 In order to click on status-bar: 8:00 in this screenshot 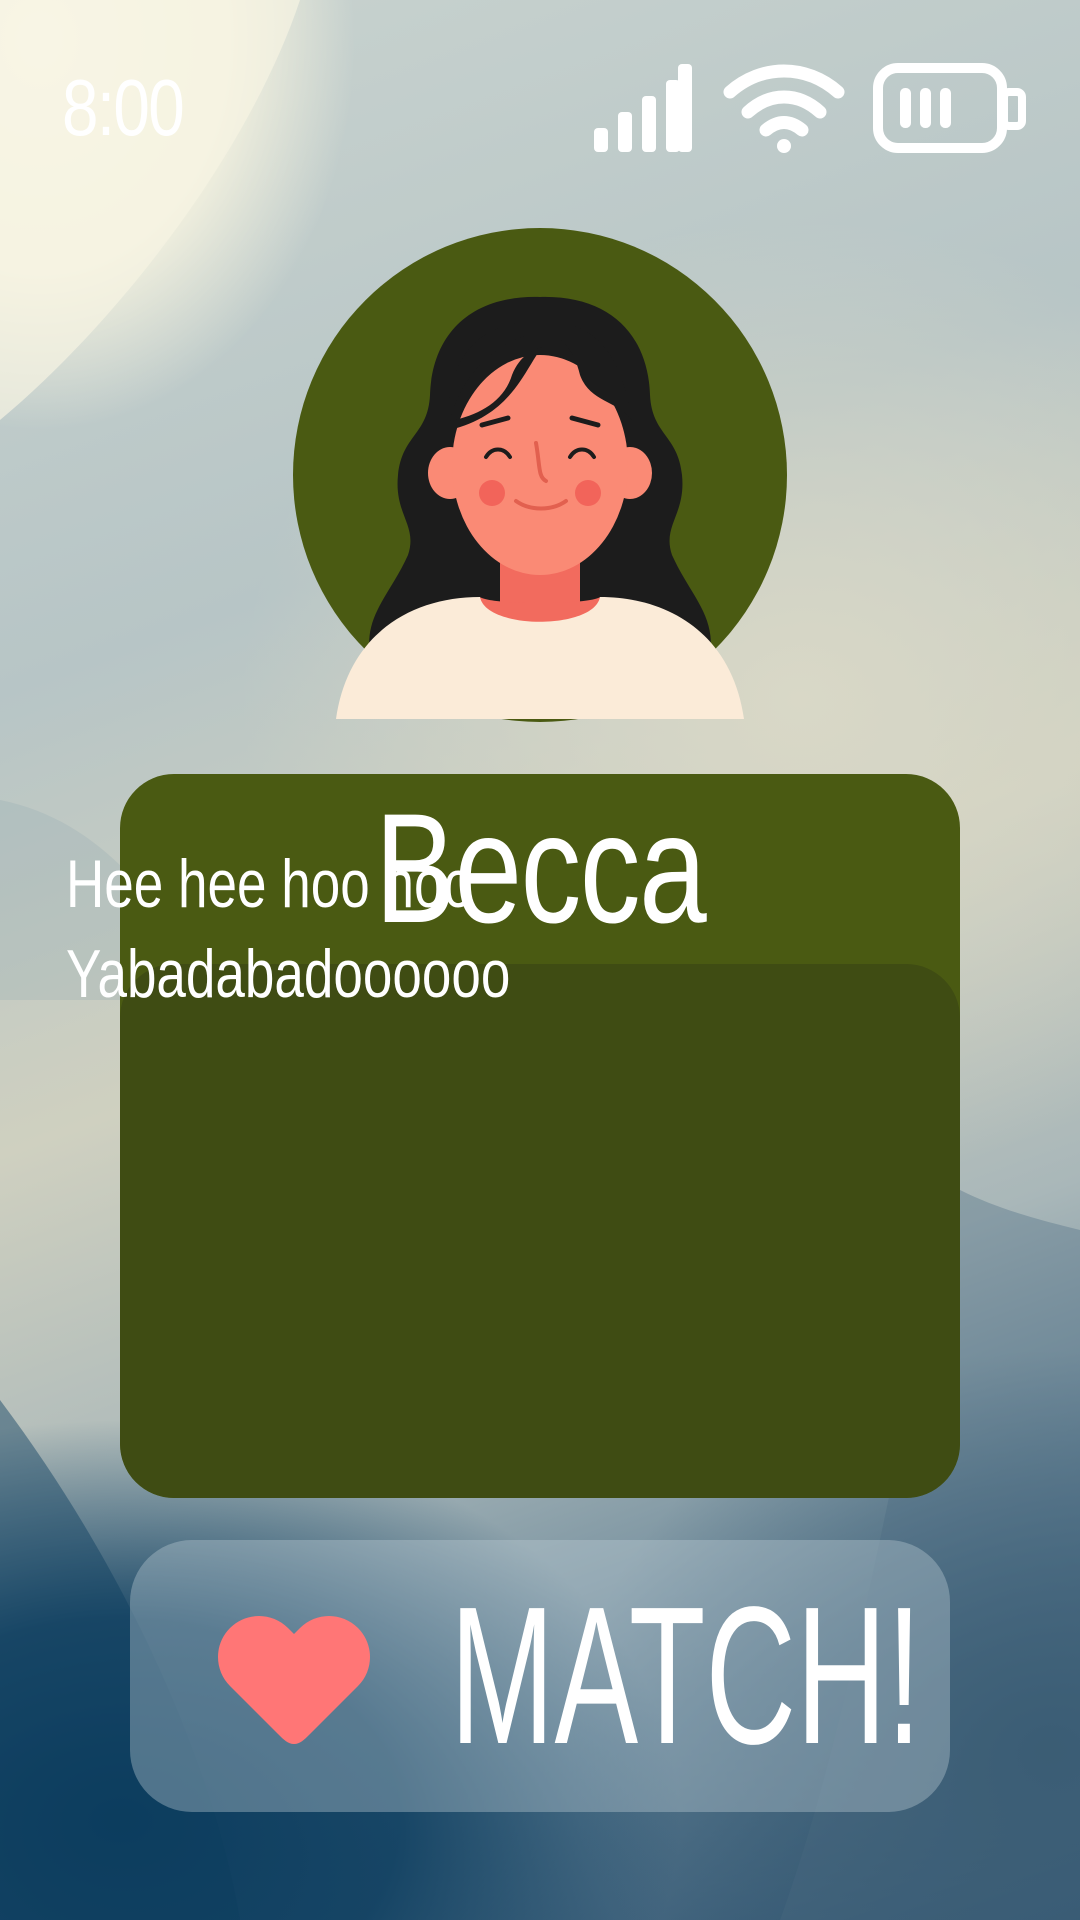, I will do `click(540, 110)`.